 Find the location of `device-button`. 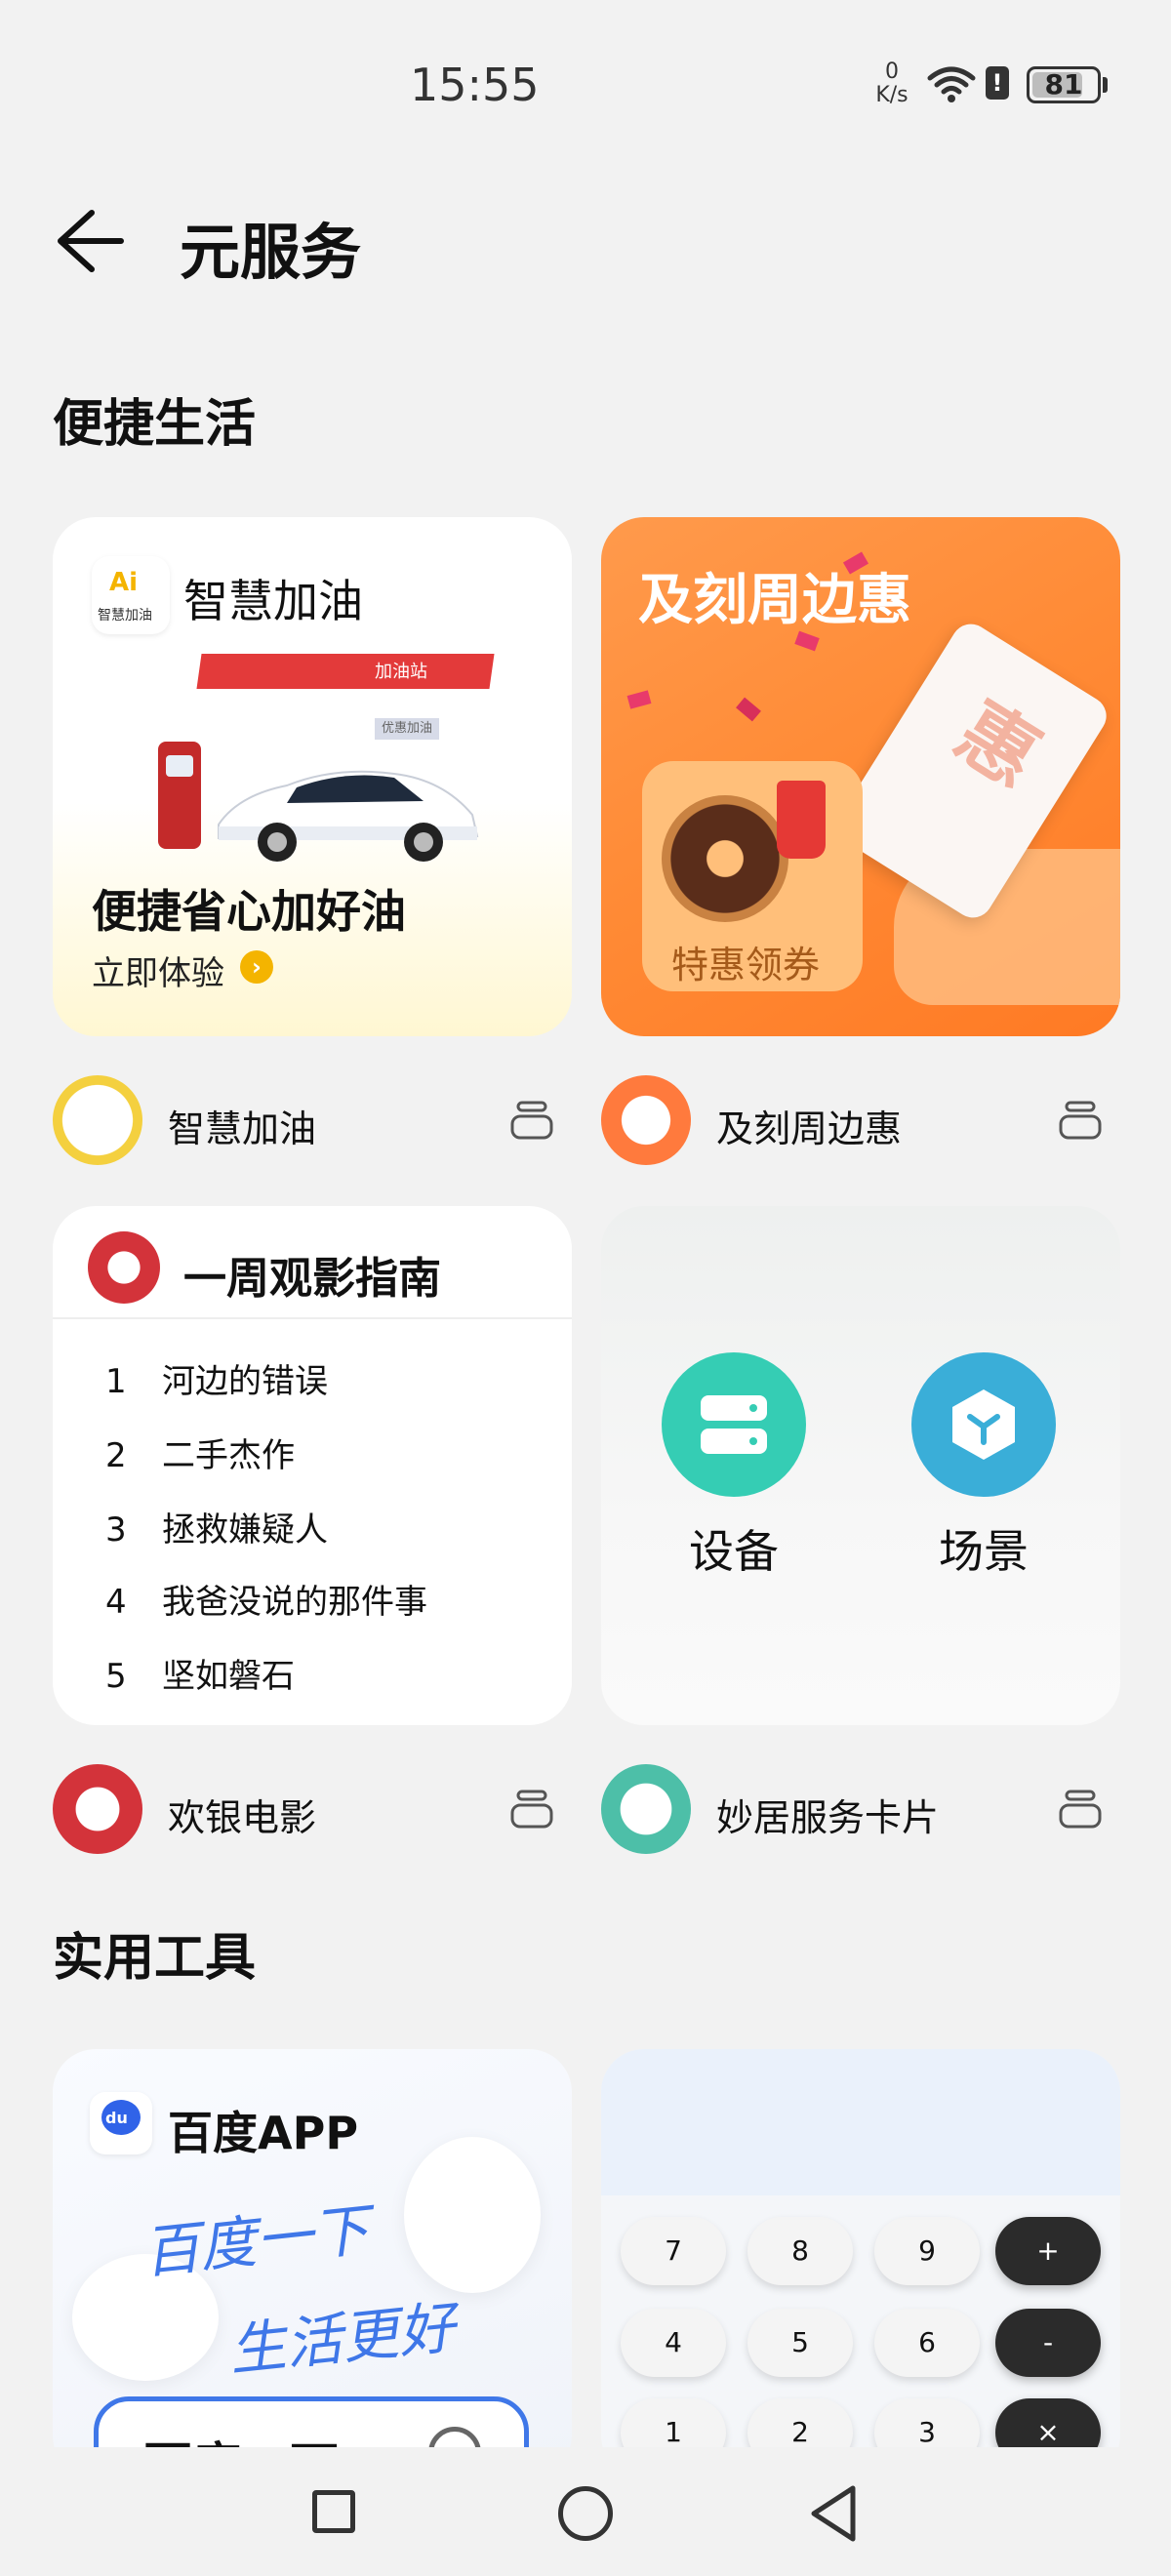

device-button is located at coordinates (734, 1424).